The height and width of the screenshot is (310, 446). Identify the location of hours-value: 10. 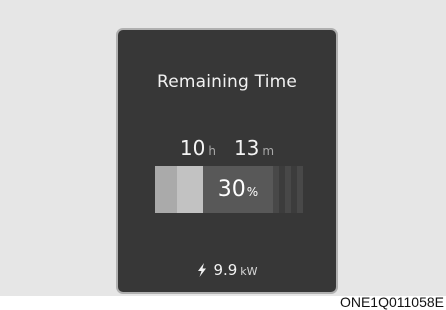
(192, 148).